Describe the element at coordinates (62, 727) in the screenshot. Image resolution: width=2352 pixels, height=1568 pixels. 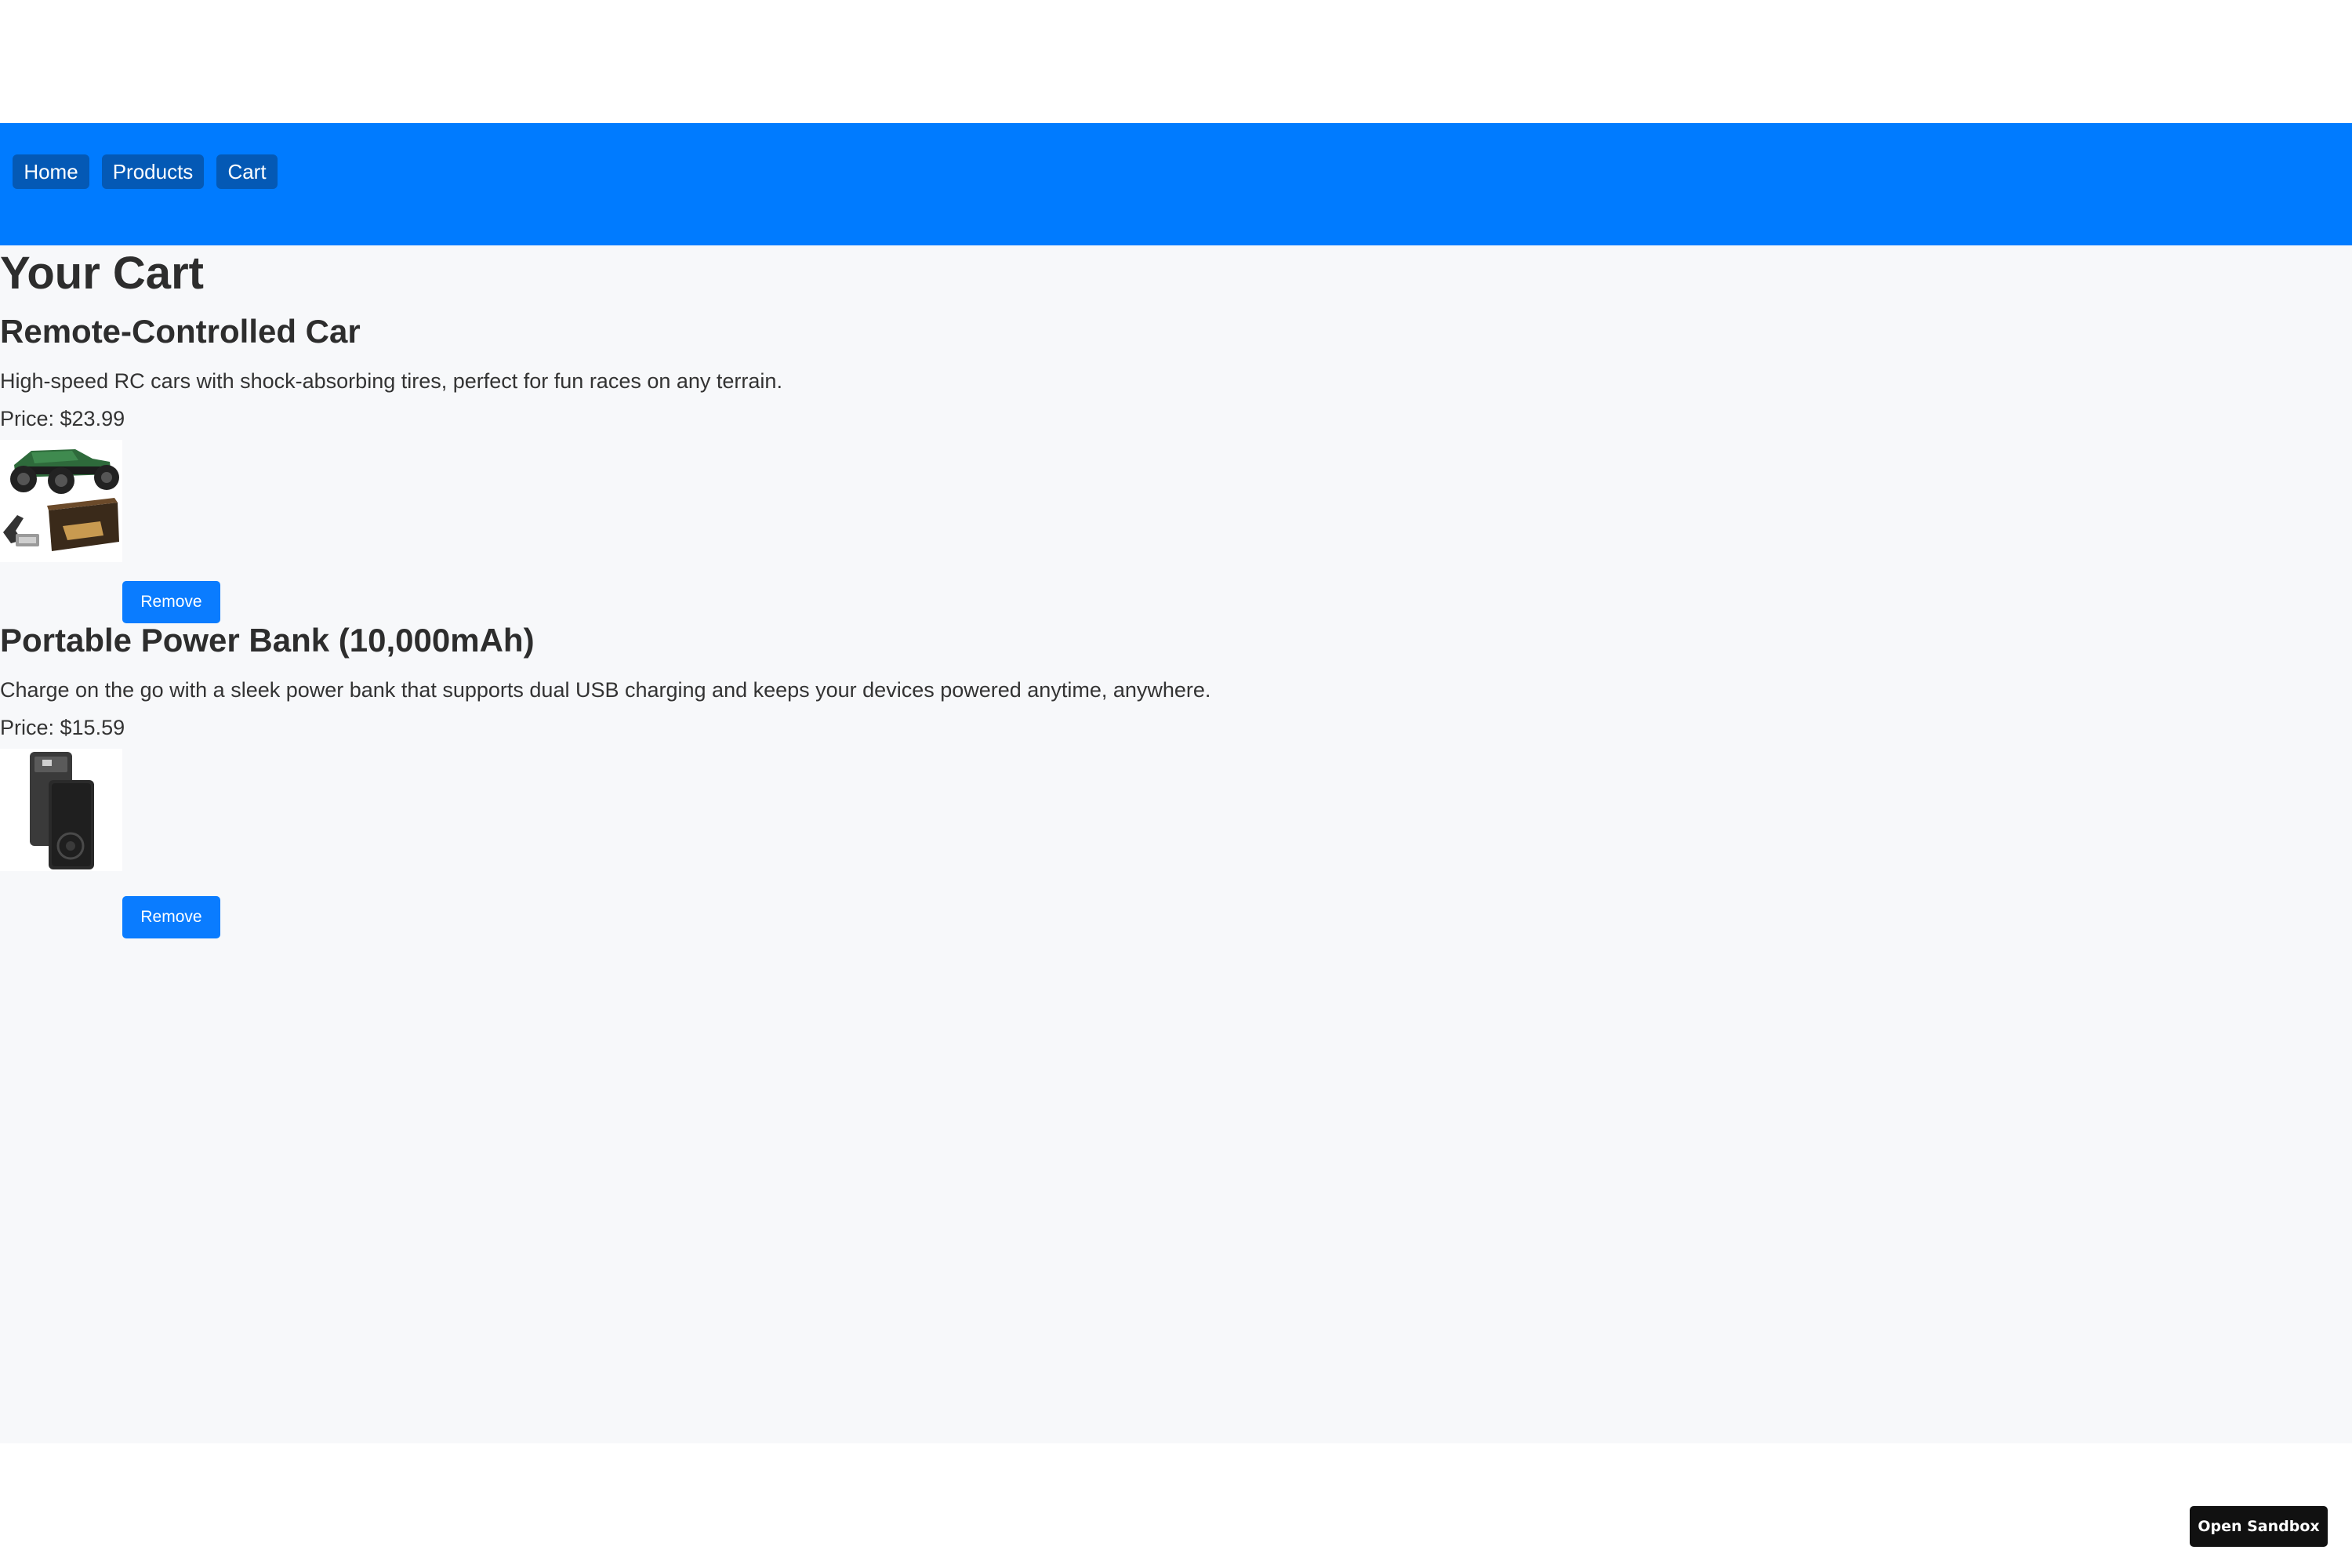
I see `product-price: Price: $15.59` at that location.